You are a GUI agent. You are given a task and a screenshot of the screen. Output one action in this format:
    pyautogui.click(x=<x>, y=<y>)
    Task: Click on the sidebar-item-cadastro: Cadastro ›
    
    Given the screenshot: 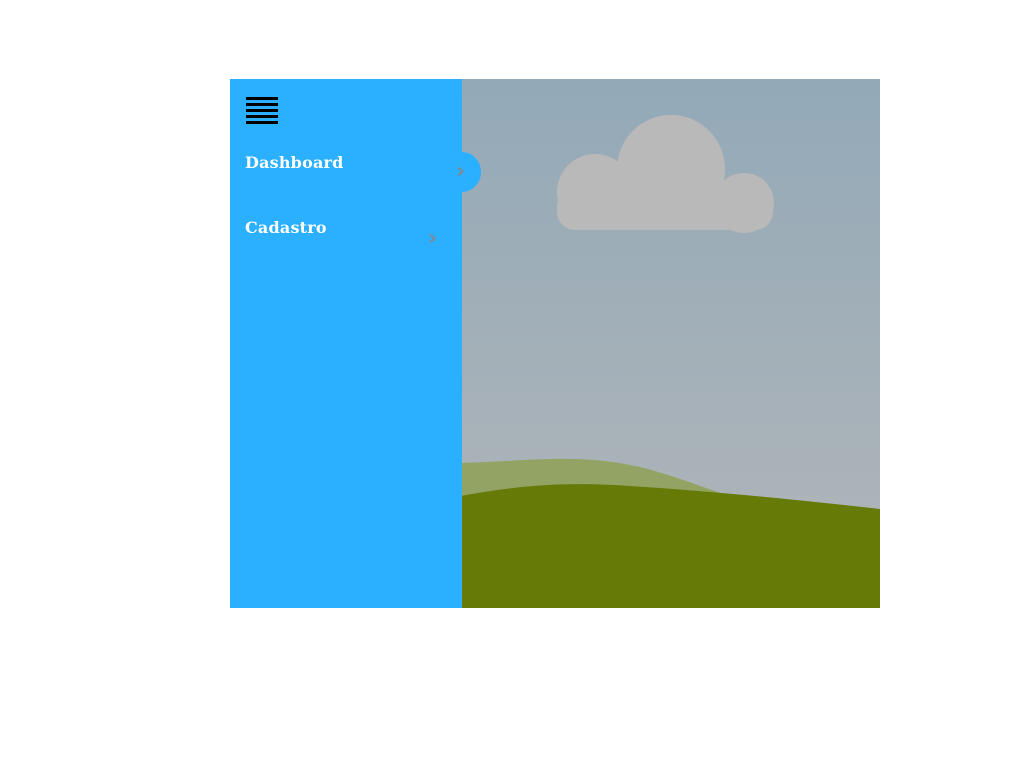 What is the action you would take?
    pyautogui.click(x=346, y=238)
    